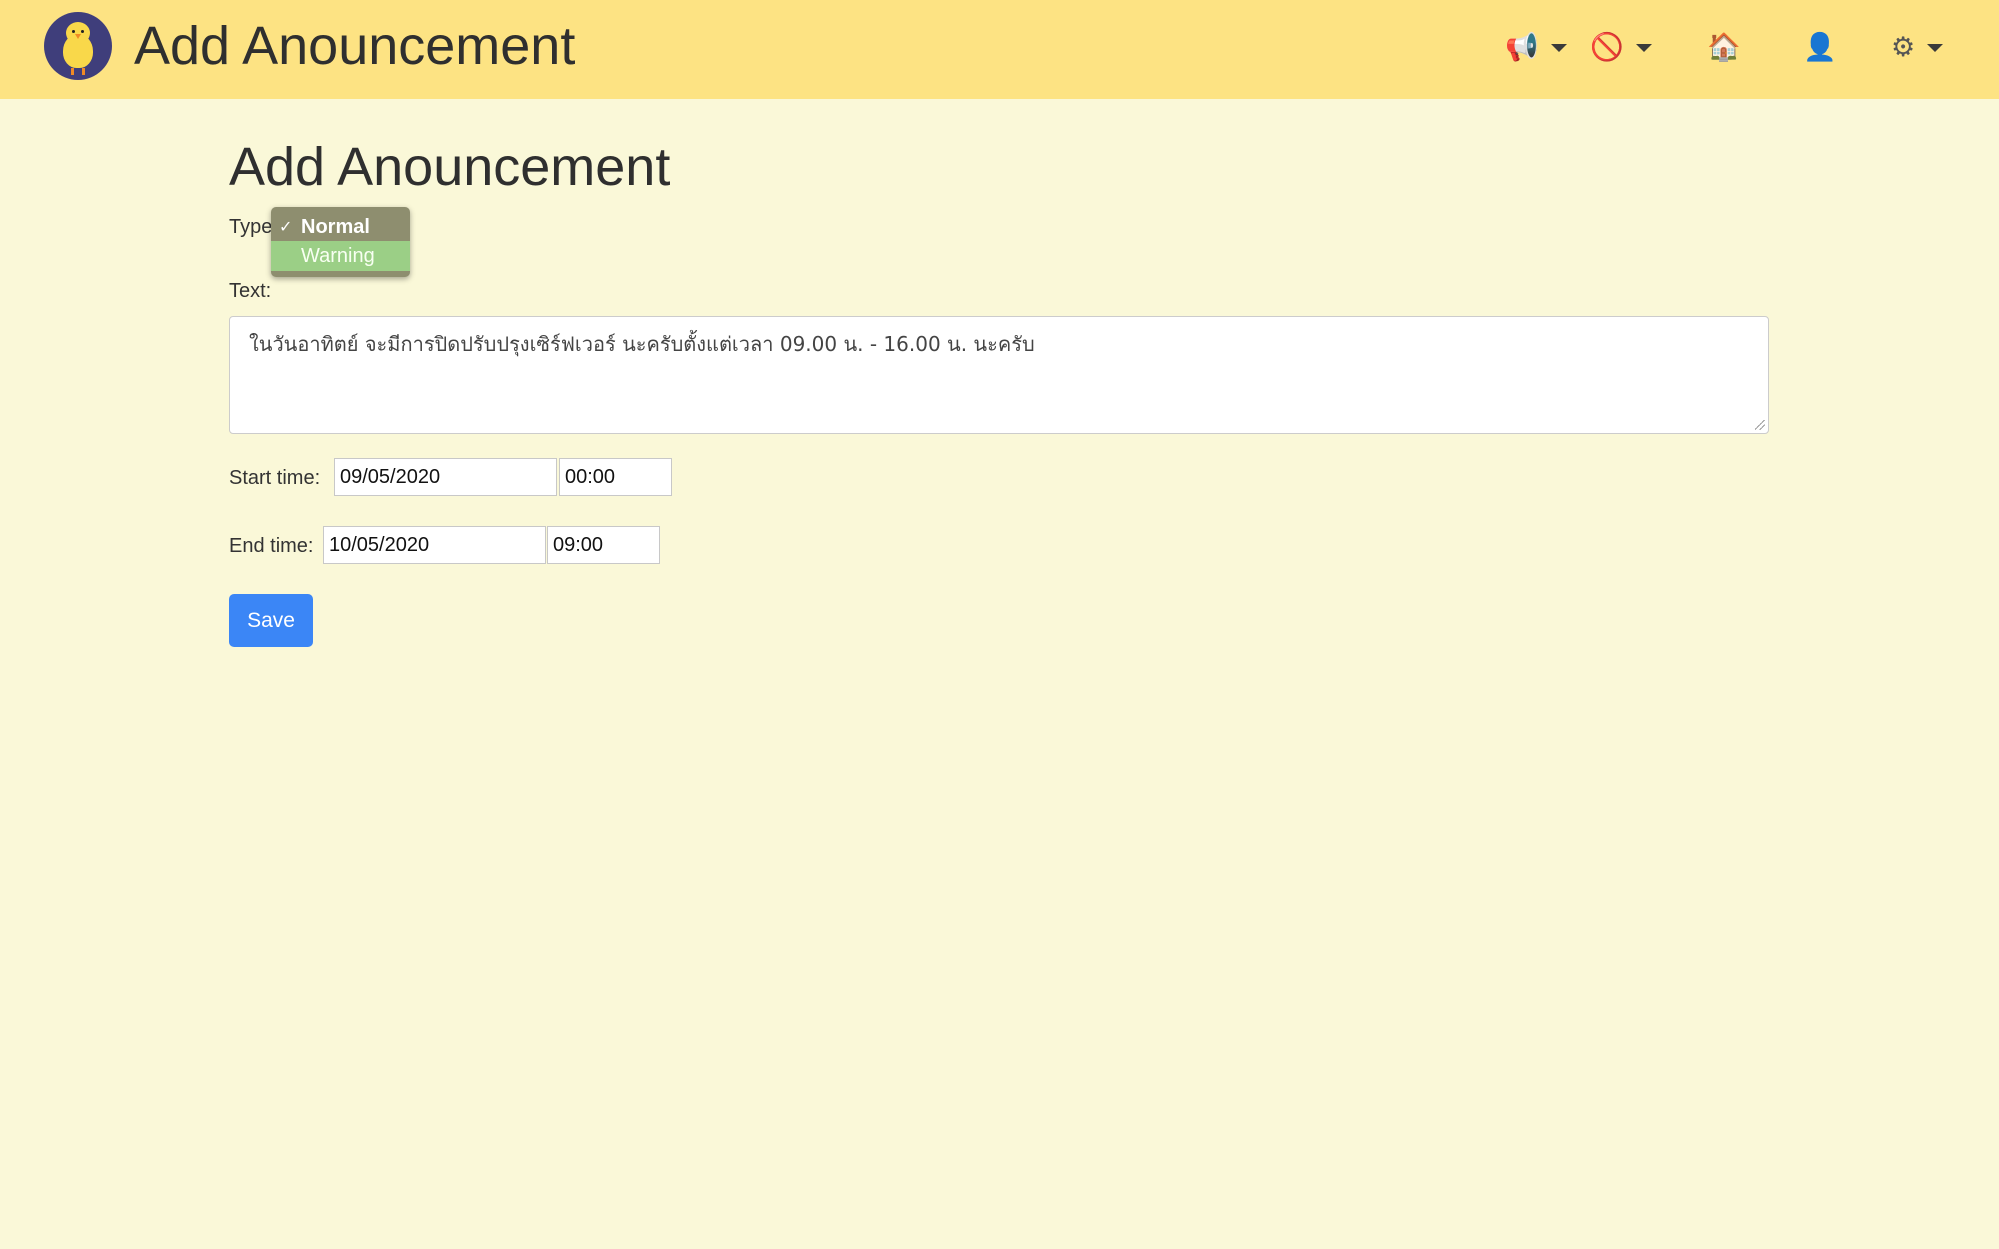 This screenshot has width=1999, height=1249. What do you see at coordinates (1903, 47) in the screenshot?
I see `gear-icon: ⚙` at bounding box center [1903, 47].